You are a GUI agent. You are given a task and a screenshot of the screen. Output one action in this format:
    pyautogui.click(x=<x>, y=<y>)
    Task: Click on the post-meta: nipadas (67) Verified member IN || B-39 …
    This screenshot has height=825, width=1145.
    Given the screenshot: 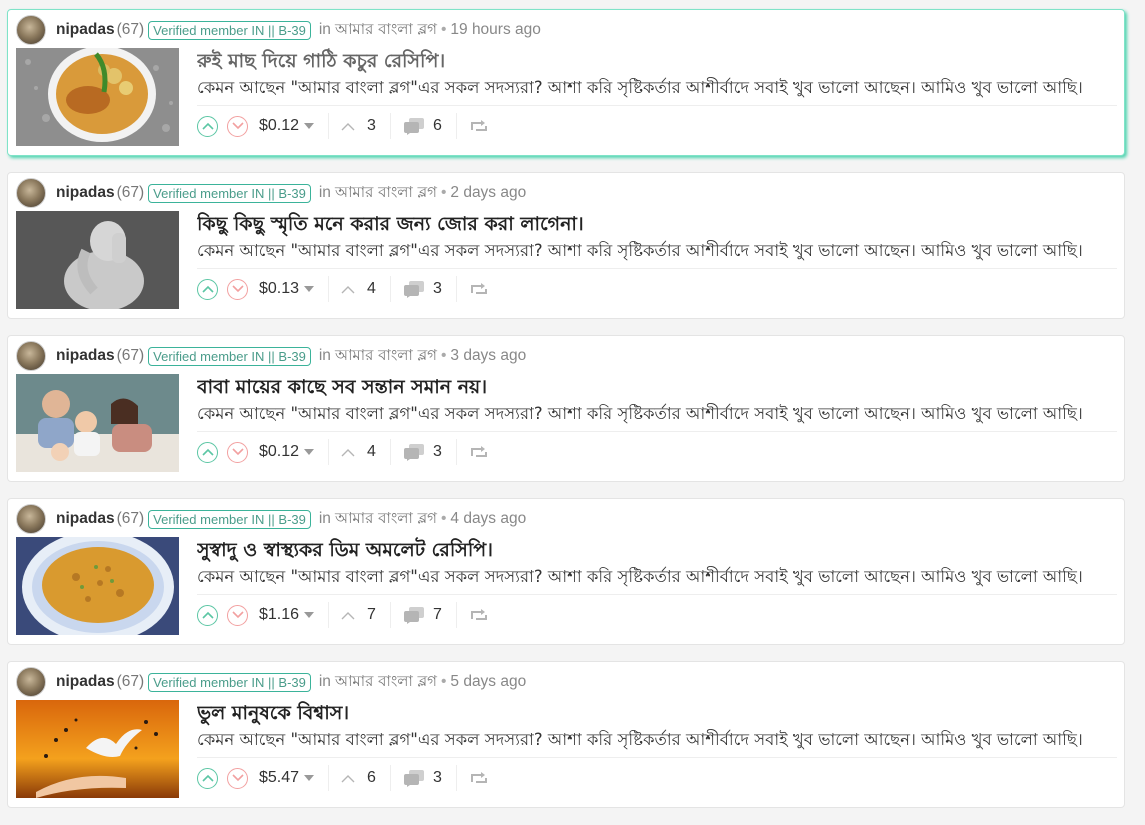 What is the action you would take?
    pyautogui.click(x=271, y=682)
    